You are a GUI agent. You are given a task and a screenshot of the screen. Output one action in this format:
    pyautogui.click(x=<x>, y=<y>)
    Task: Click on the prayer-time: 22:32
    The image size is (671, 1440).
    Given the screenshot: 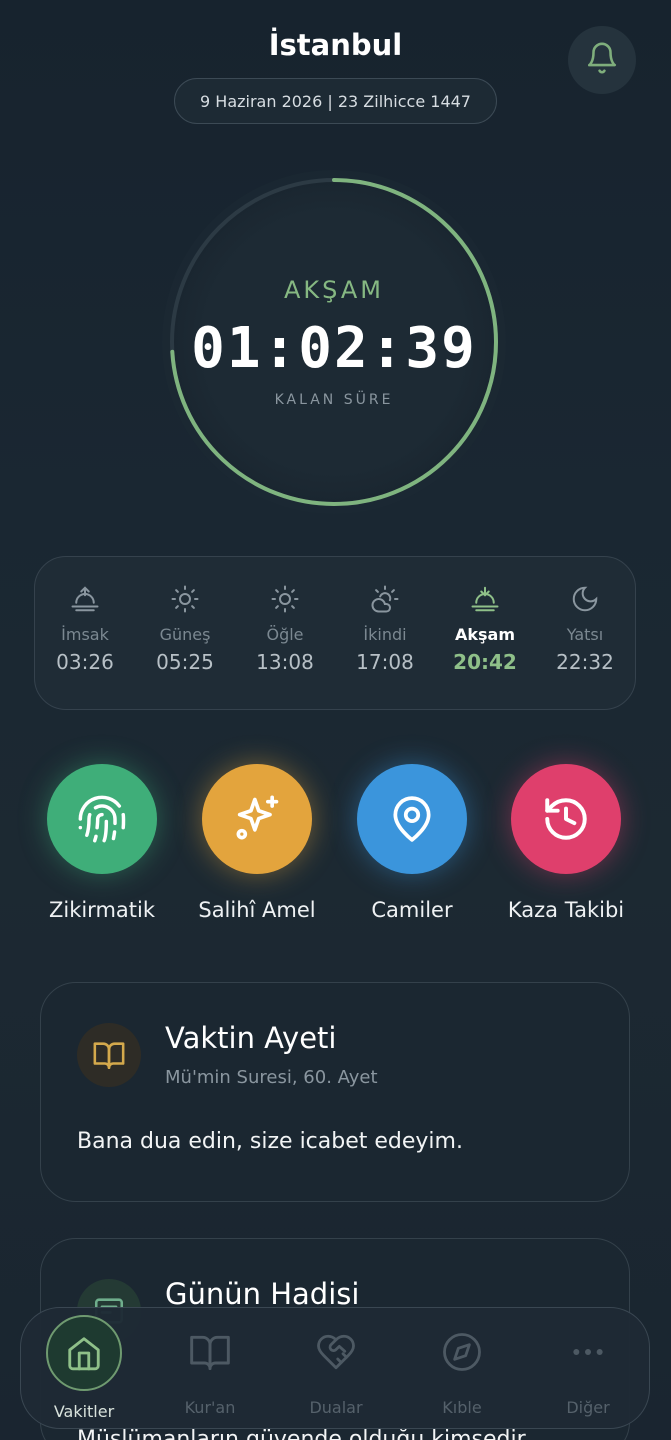 What is the action you would take?
    pyautogui.click(x=585, y=662)
    